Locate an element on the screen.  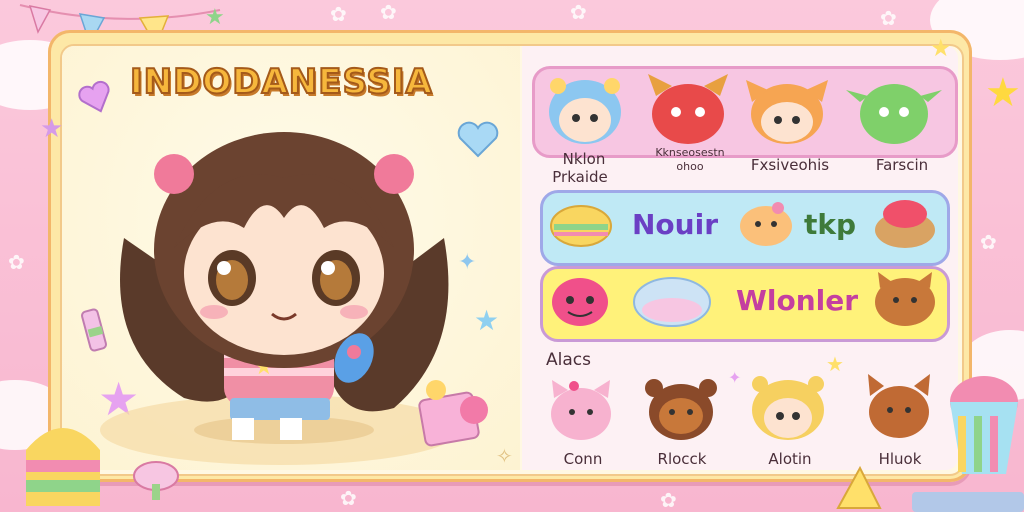
heart-icon is located at coordinates (94, 96).